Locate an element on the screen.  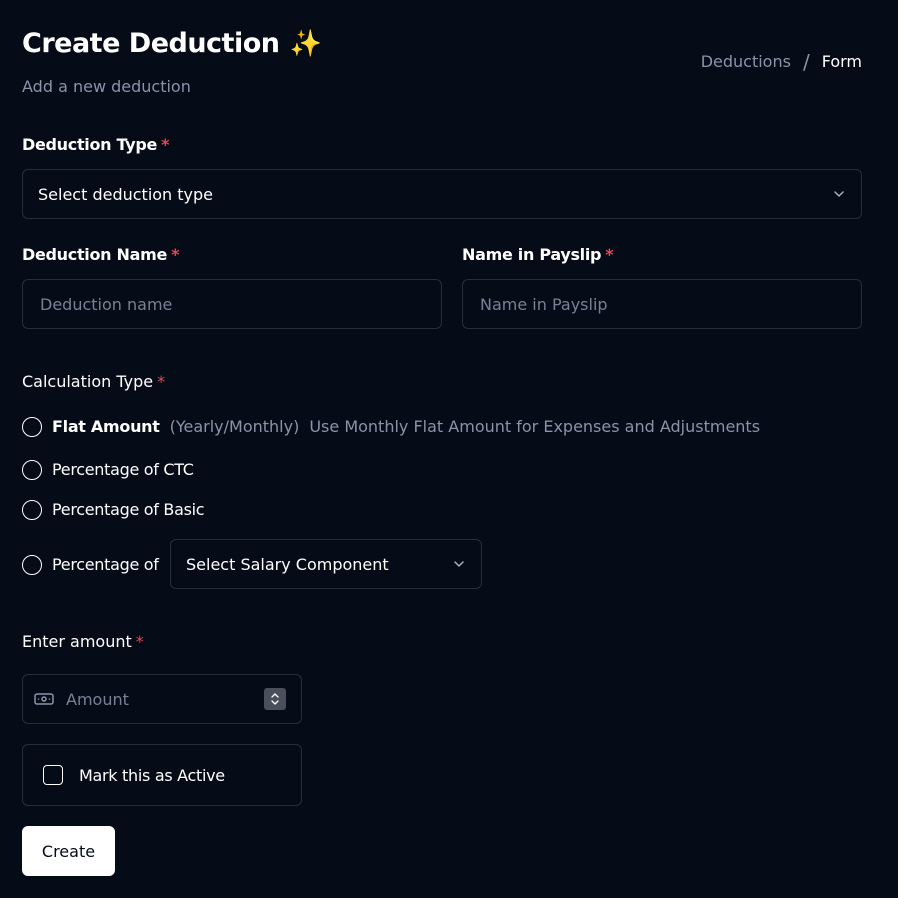
salary-component-select: Select Salary Component is located at coordinates (326, 564).